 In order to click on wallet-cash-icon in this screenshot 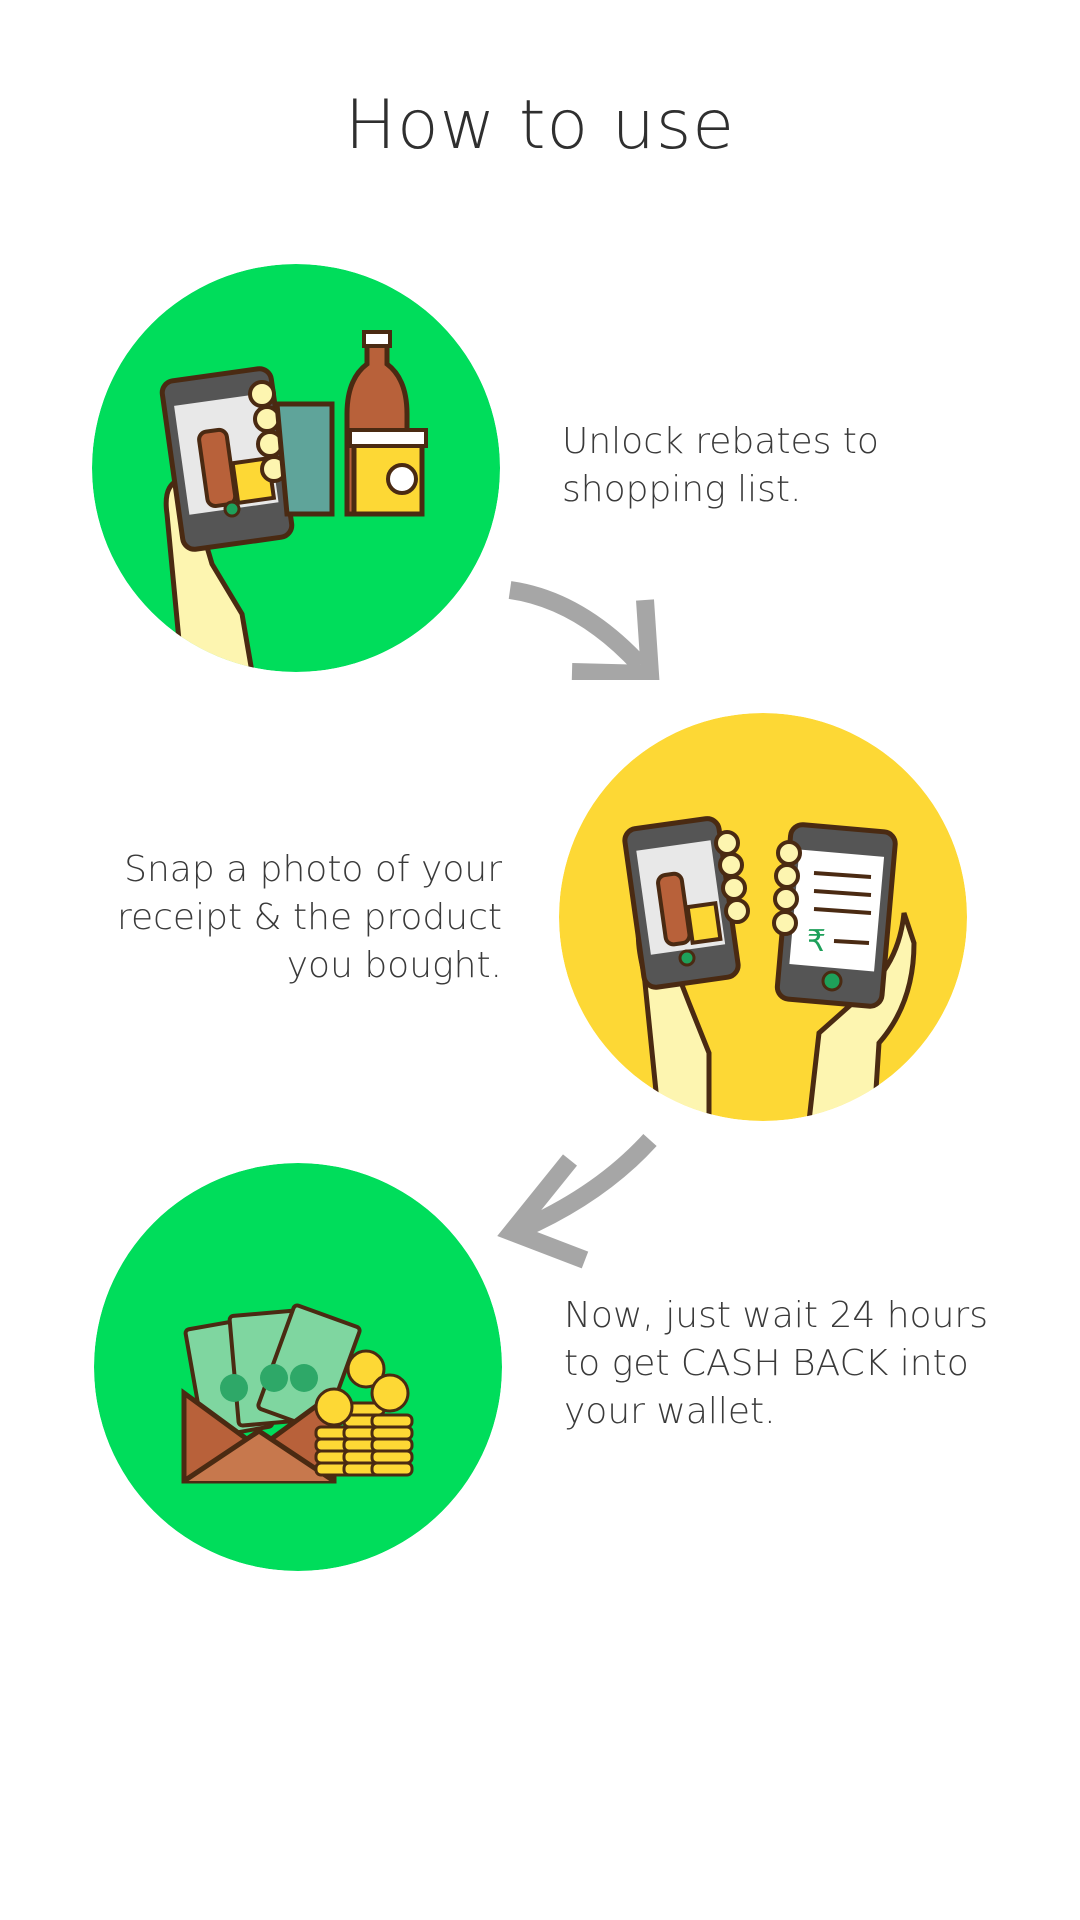, I will do `click(298, 1367)`.